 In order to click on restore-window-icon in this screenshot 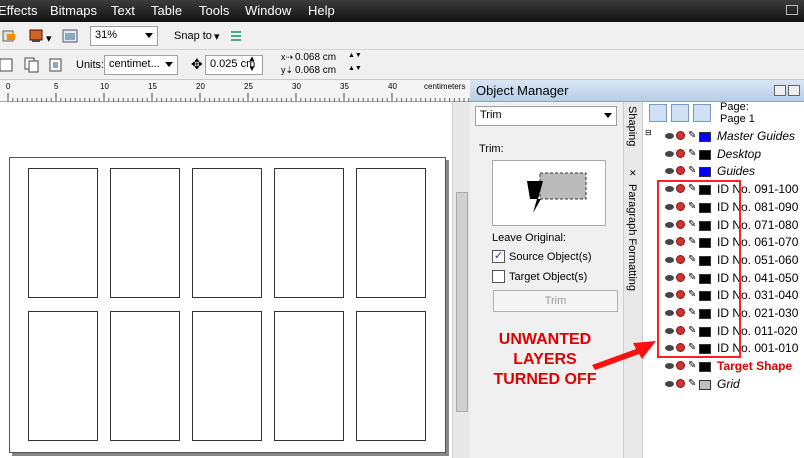, I will do `click(792, 10)`.